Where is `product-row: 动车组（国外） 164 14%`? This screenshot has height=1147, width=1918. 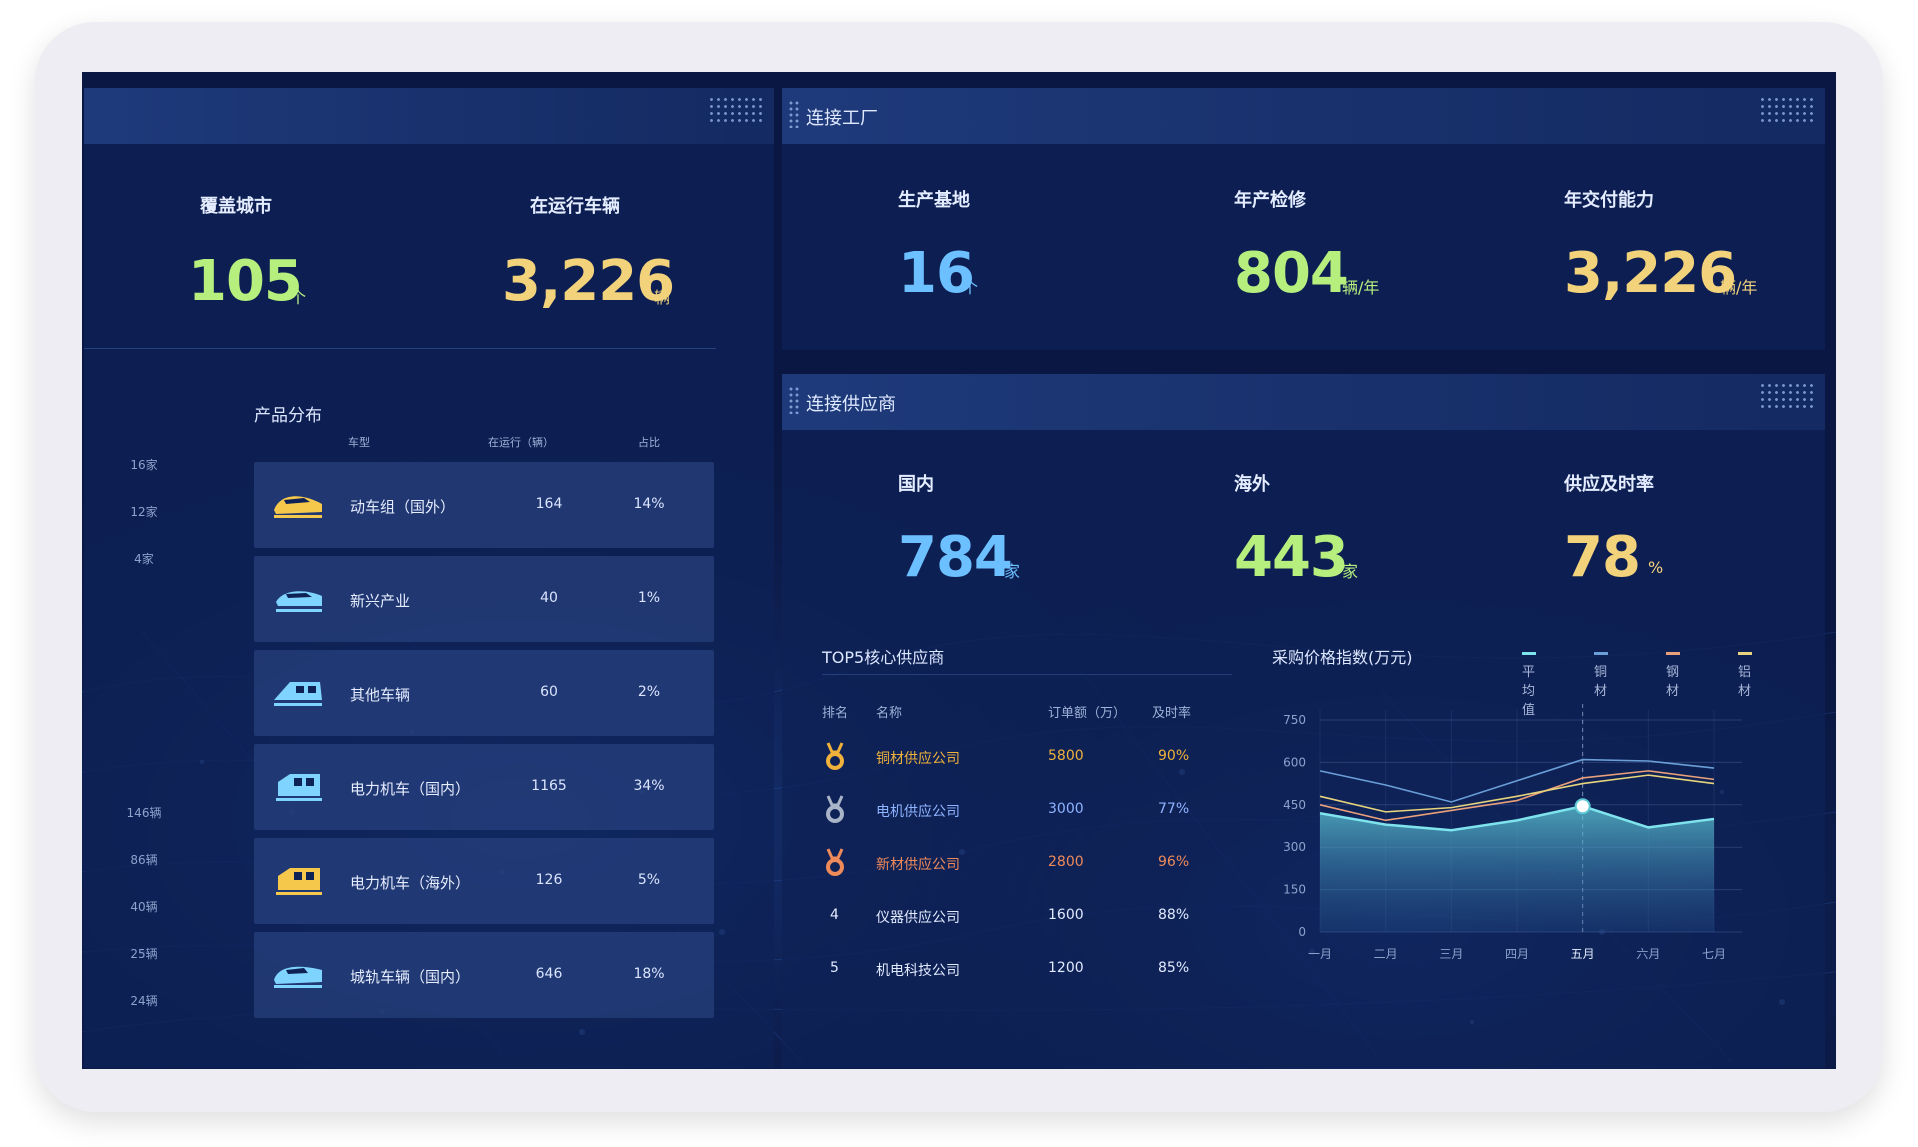
product-row: 动车组（国外） 164 14% is located at coordinates (484, 505).